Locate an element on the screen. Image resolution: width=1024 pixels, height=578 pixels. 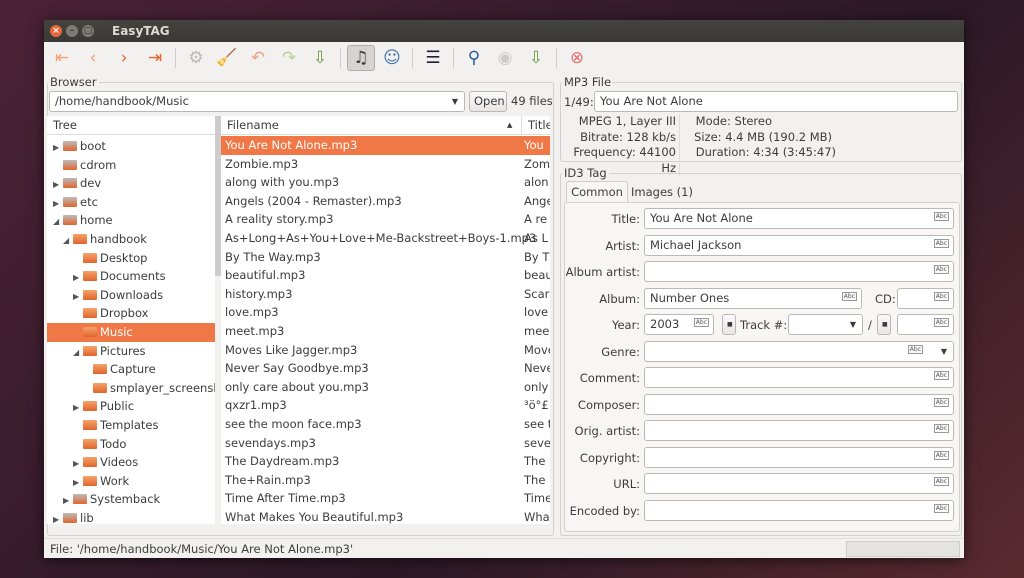
tree-item: ▶ boot is located at coordinates (131, 146).